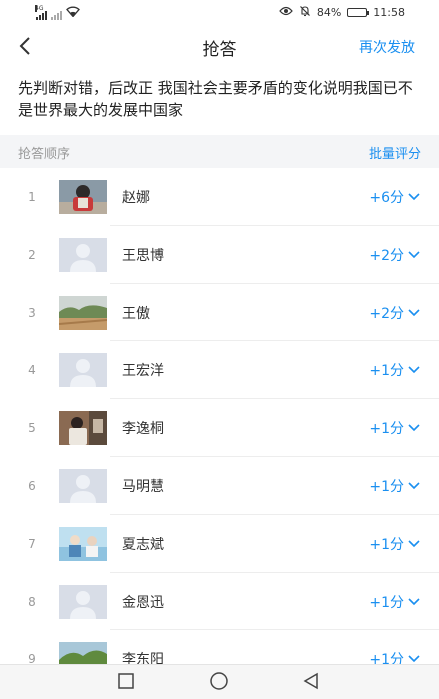  What do you see at coordinates (219, 255) in the screenshot?
I see `answer-row: 2 王思博 +2分` at bounding box center [219, 255].